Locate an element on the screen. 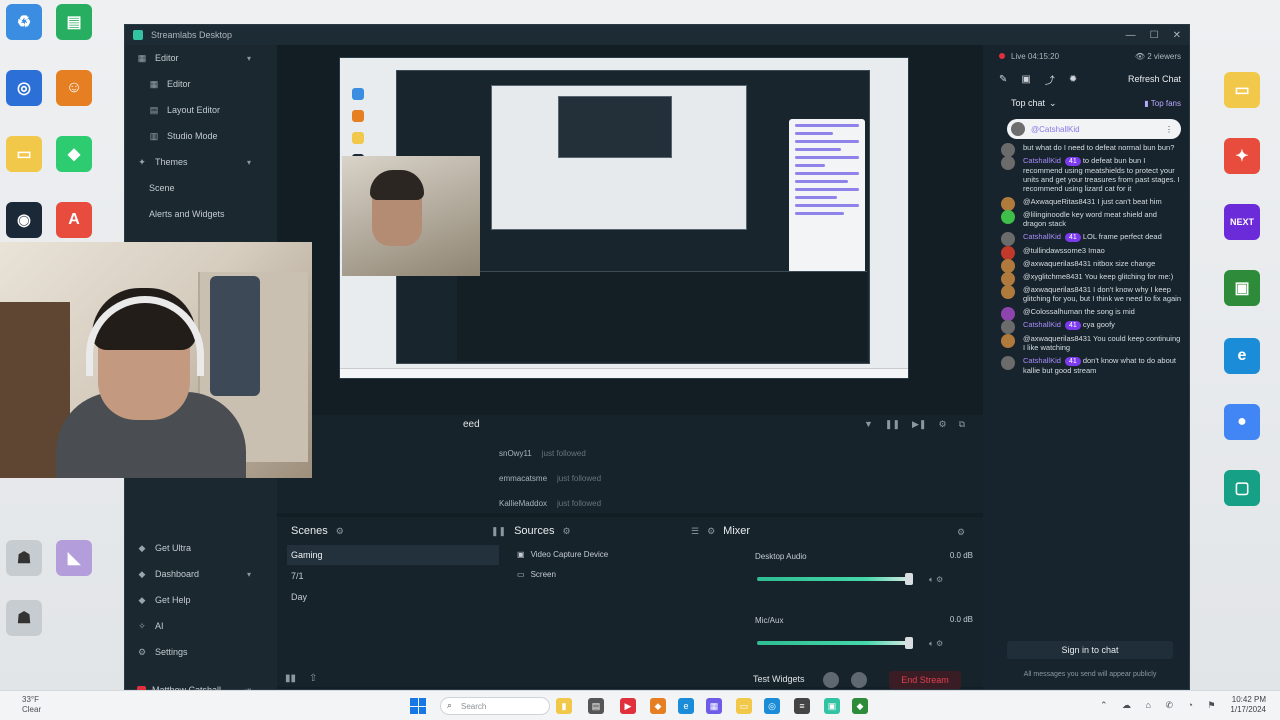  stream-status: Live 04:15:20 👁︎ 2 viewers is located at coordinates (1090, 56).